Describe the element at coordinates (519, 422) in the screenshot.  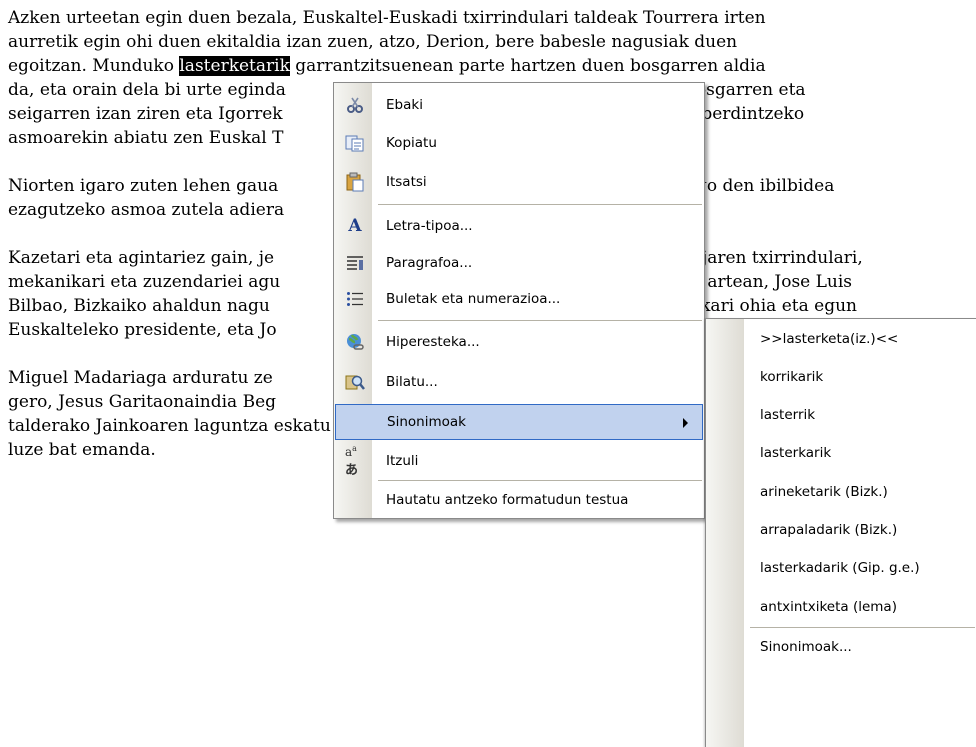
I see `menu-item-synonyms: Sinonimoak` at that location.